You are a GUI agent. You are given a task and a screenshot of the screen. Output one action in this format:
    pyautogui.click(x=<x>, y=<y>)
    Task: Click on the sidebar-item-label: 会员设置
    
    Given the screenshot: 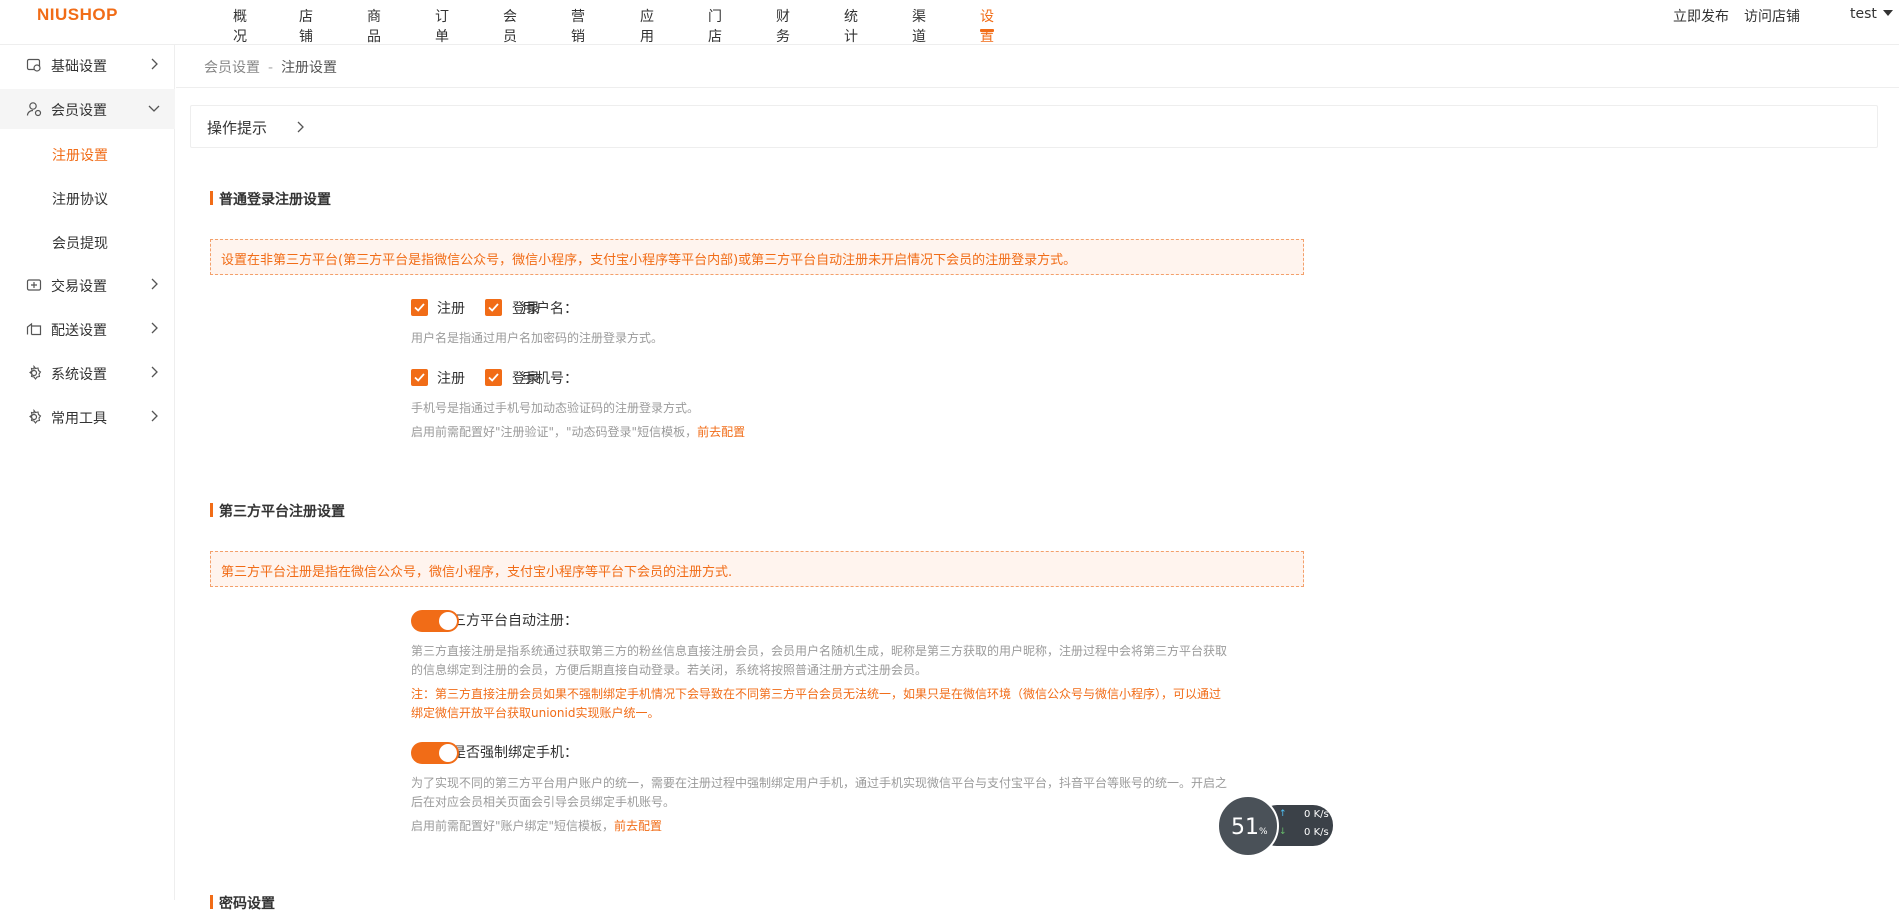 What is the action you would take?
    pyautogui.click(x=79, y=111)
    